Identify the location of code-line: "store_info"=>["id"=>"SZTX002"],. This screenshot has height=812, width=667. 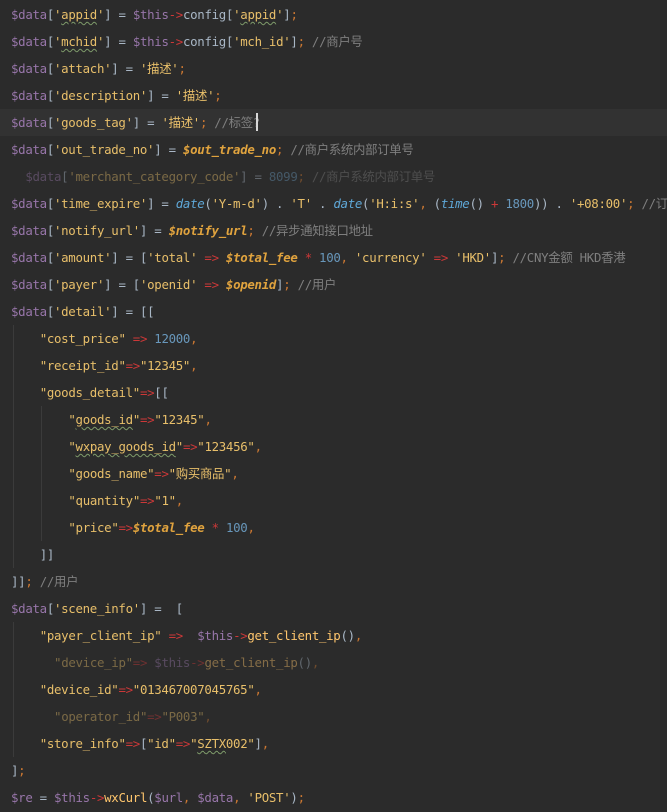
(333, 743).